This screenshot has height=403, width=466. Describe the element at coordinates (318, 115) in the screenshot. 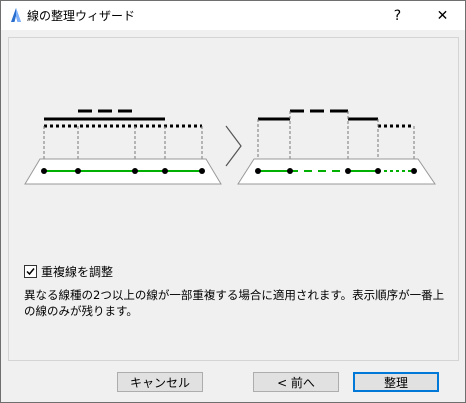

I see `after-top-segments` at that location.